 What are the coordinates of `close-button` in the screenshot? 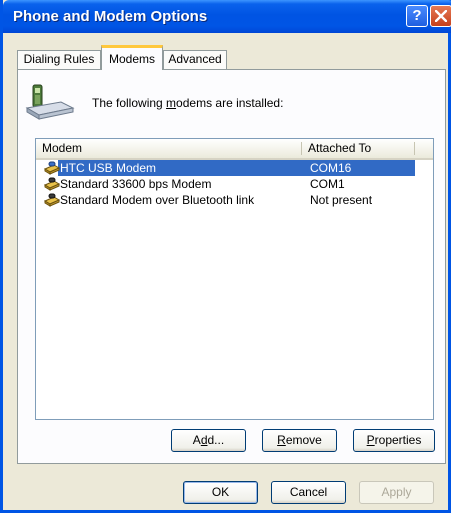 It's located at (440, 16).